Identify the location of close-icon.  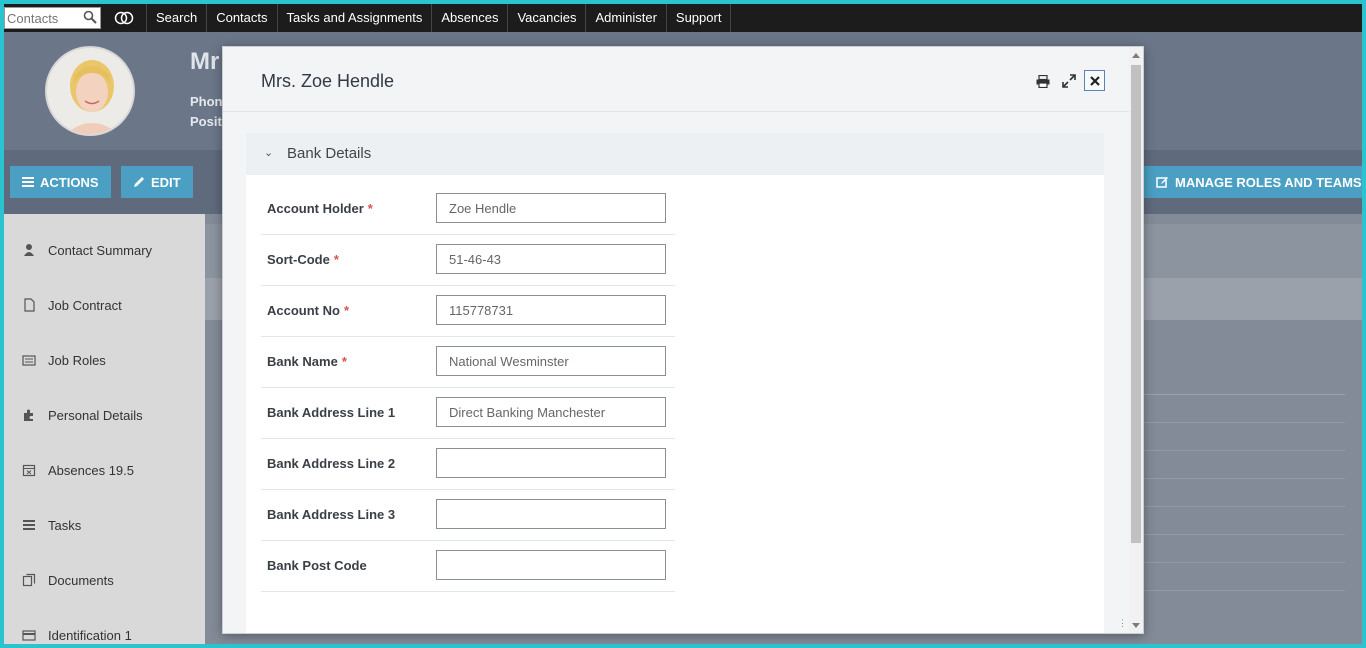
(1094, 80).